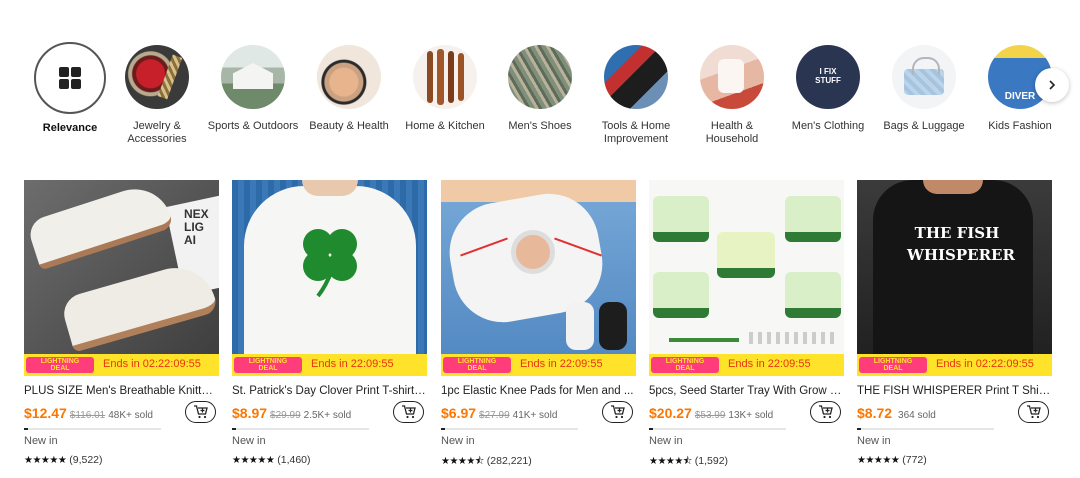  I want to click on product-image: THE FISH WHISPERER, so click(954, 278).